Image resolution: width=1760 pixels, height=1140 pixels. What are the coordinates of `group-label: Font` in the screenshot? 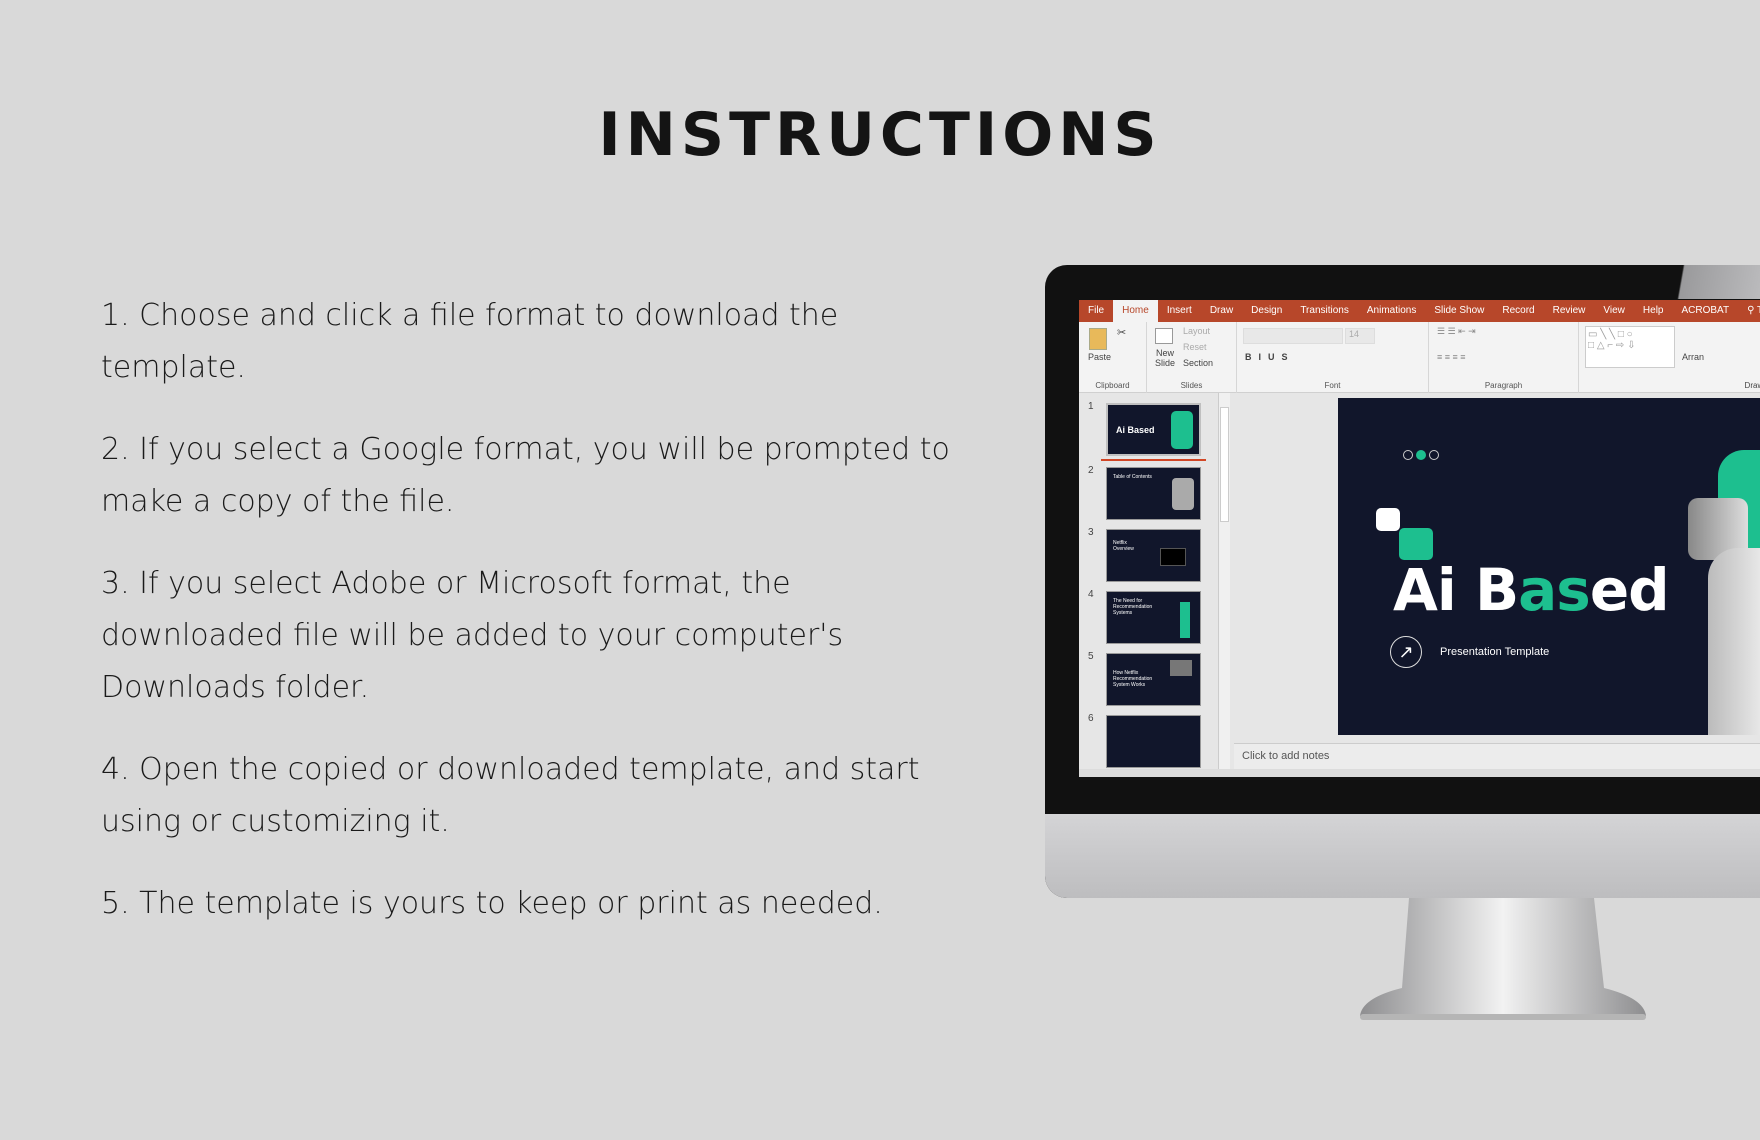 It's located at (1332, 385).